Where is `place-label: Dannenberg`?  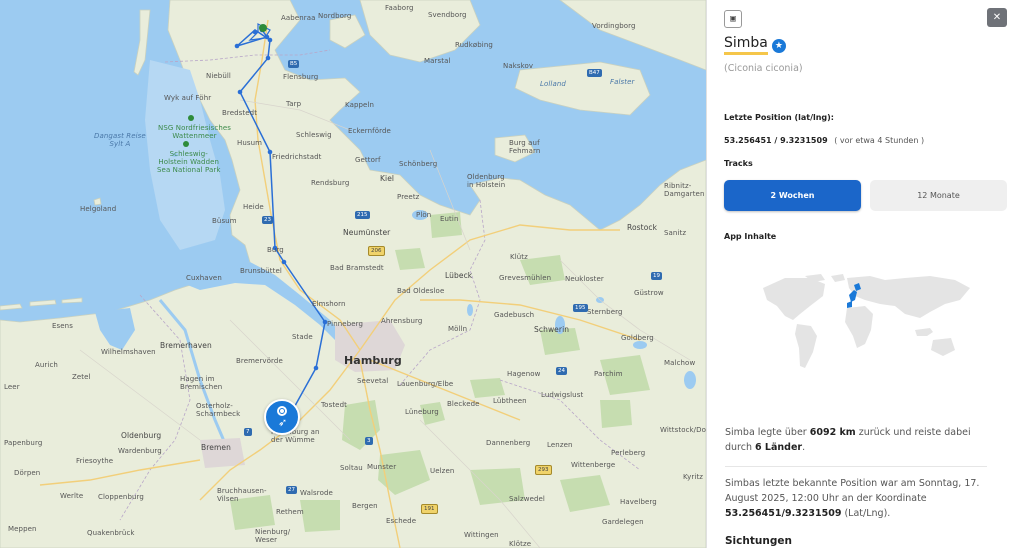
place-label: Dannenberg is located at coordinates (508, 443).